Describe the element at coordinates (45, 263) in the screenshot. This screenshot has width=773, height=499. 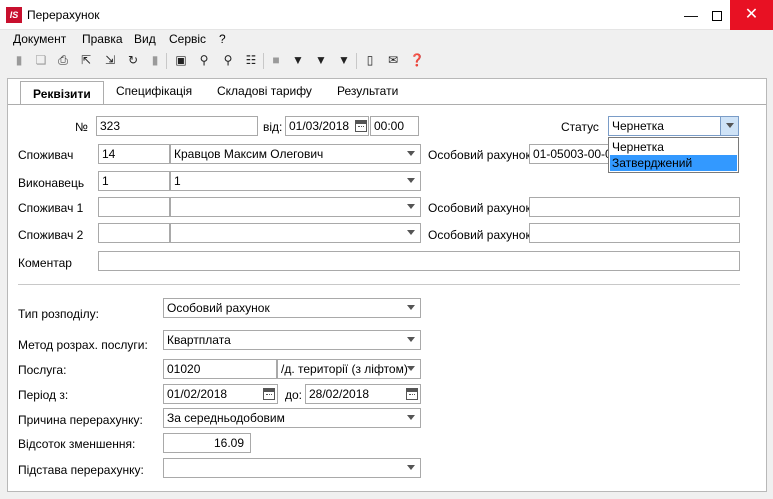
I see `comment-label: Коментар` at that location.